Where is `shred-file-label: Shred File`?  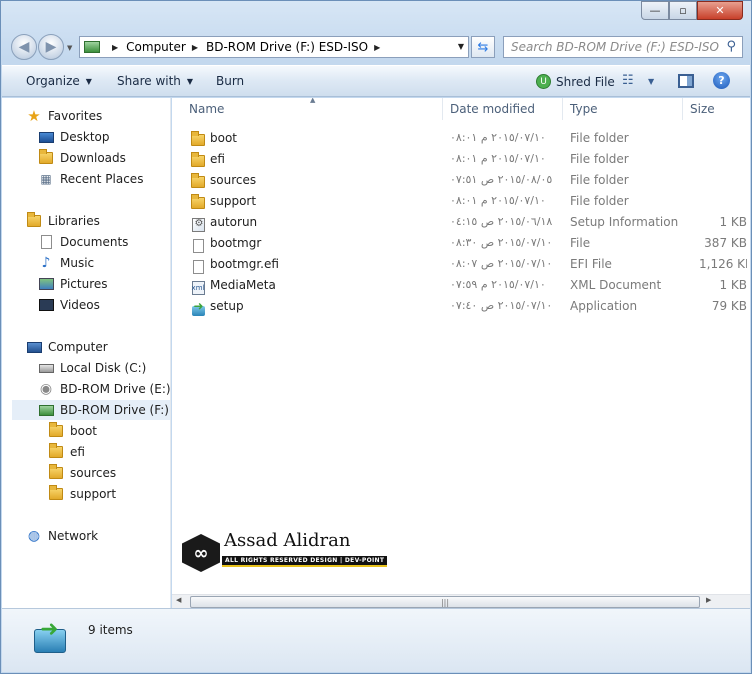
shred-file-label: Shred File is located at coordinates (585, 81).